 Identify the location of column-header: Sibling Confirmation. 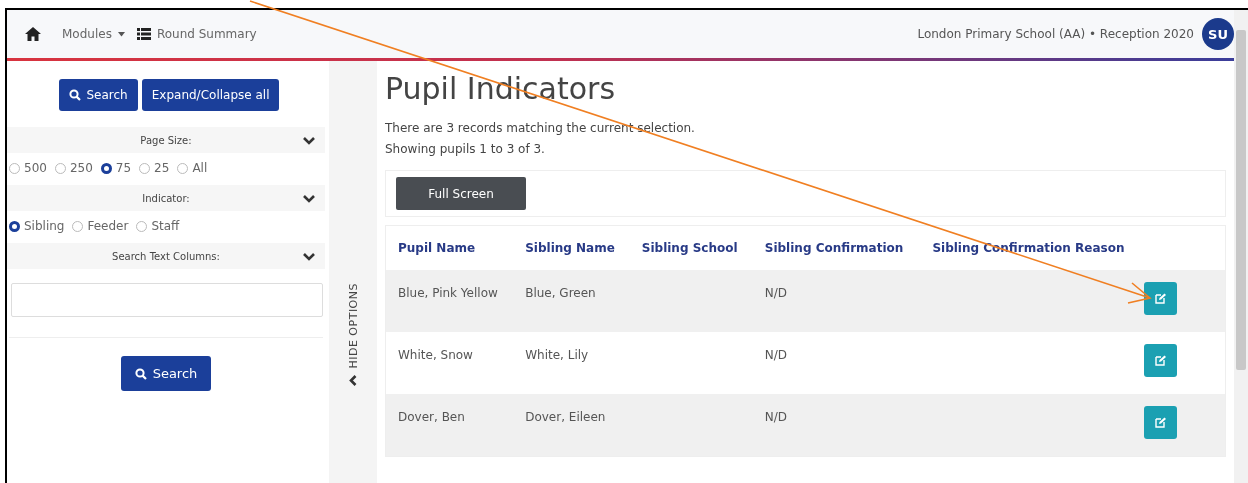
(836, 248).